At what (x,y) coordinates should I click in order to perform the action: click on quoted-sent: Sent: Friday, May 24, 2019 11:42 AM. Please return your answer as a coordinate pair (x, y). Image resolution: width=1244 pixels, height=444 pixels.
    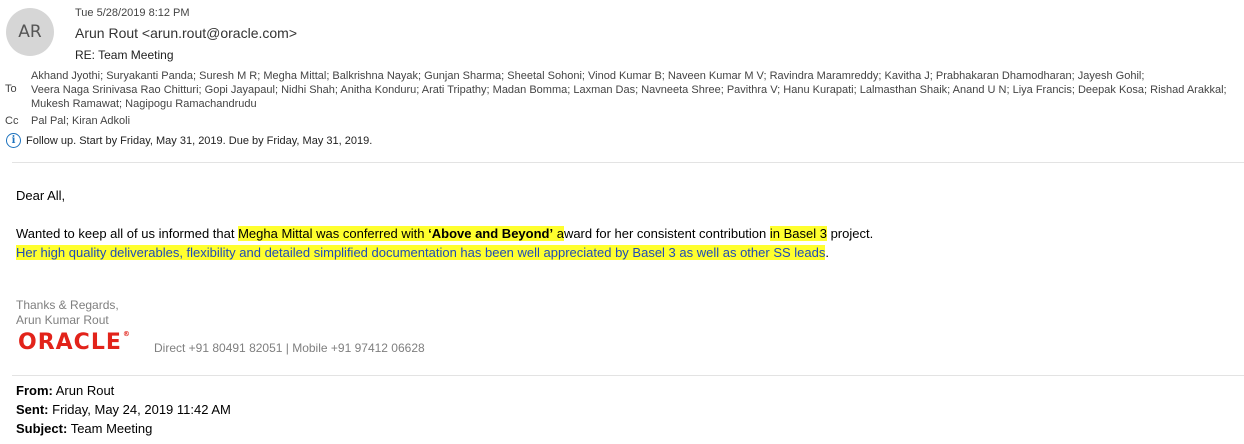
    Looking at the image, I should click on (123, 409).